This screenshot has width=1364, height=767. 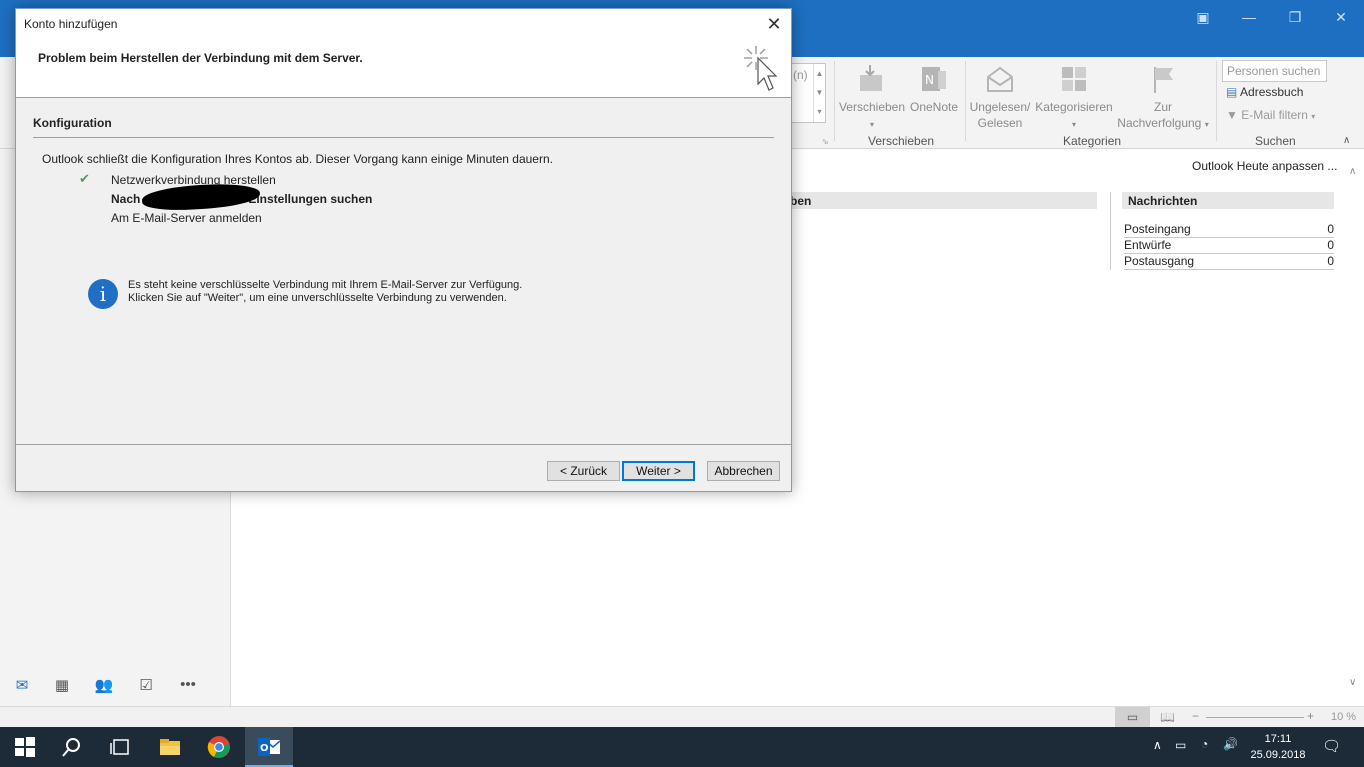 I want to click on zoom-out-icon: −, so click(x=1195, y=716).